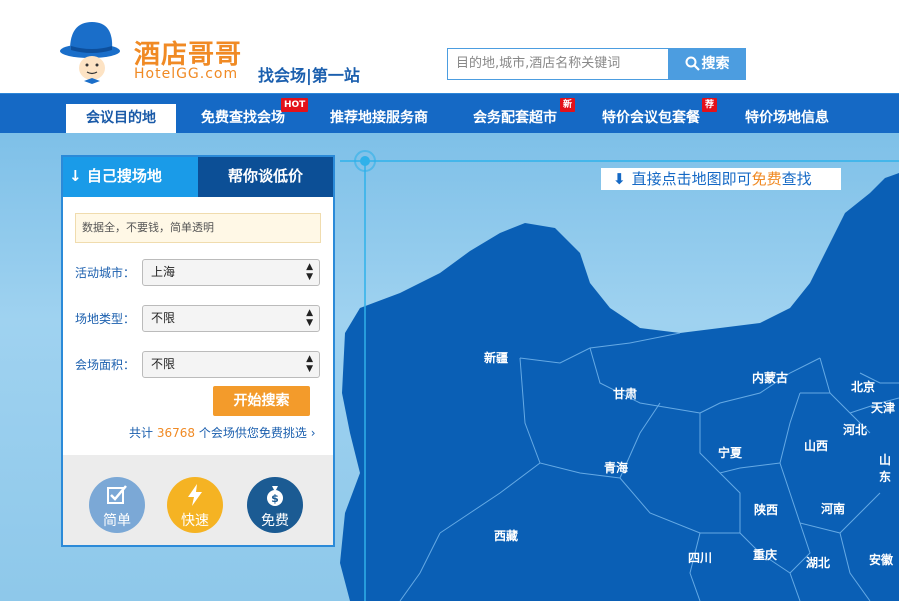  Describe the element at coordinates (833, 508) in the screenshot. I see `province-henan: 河南` at that location.